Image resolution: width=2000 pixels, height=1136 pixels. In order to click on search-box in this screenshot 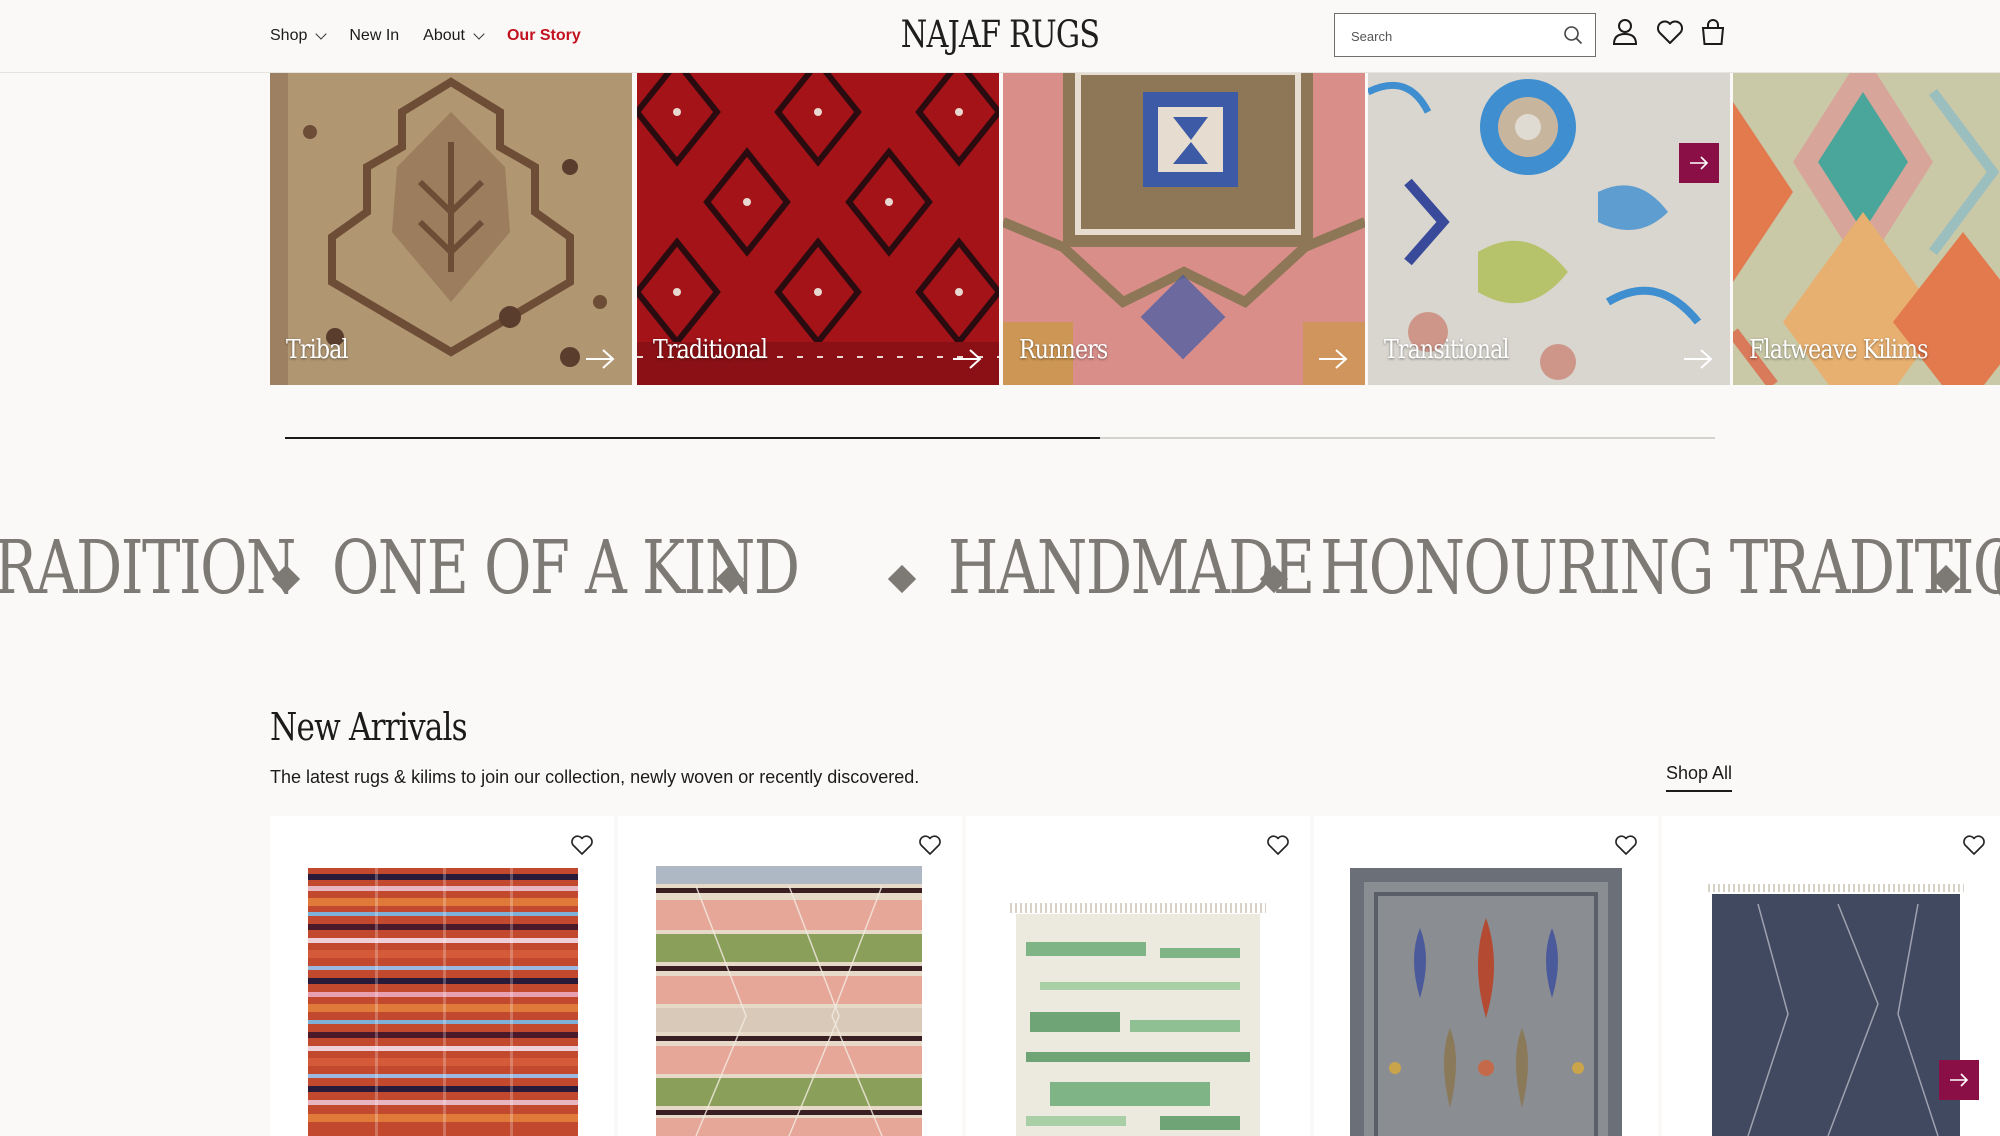, I will do `click(1465, 35)`.